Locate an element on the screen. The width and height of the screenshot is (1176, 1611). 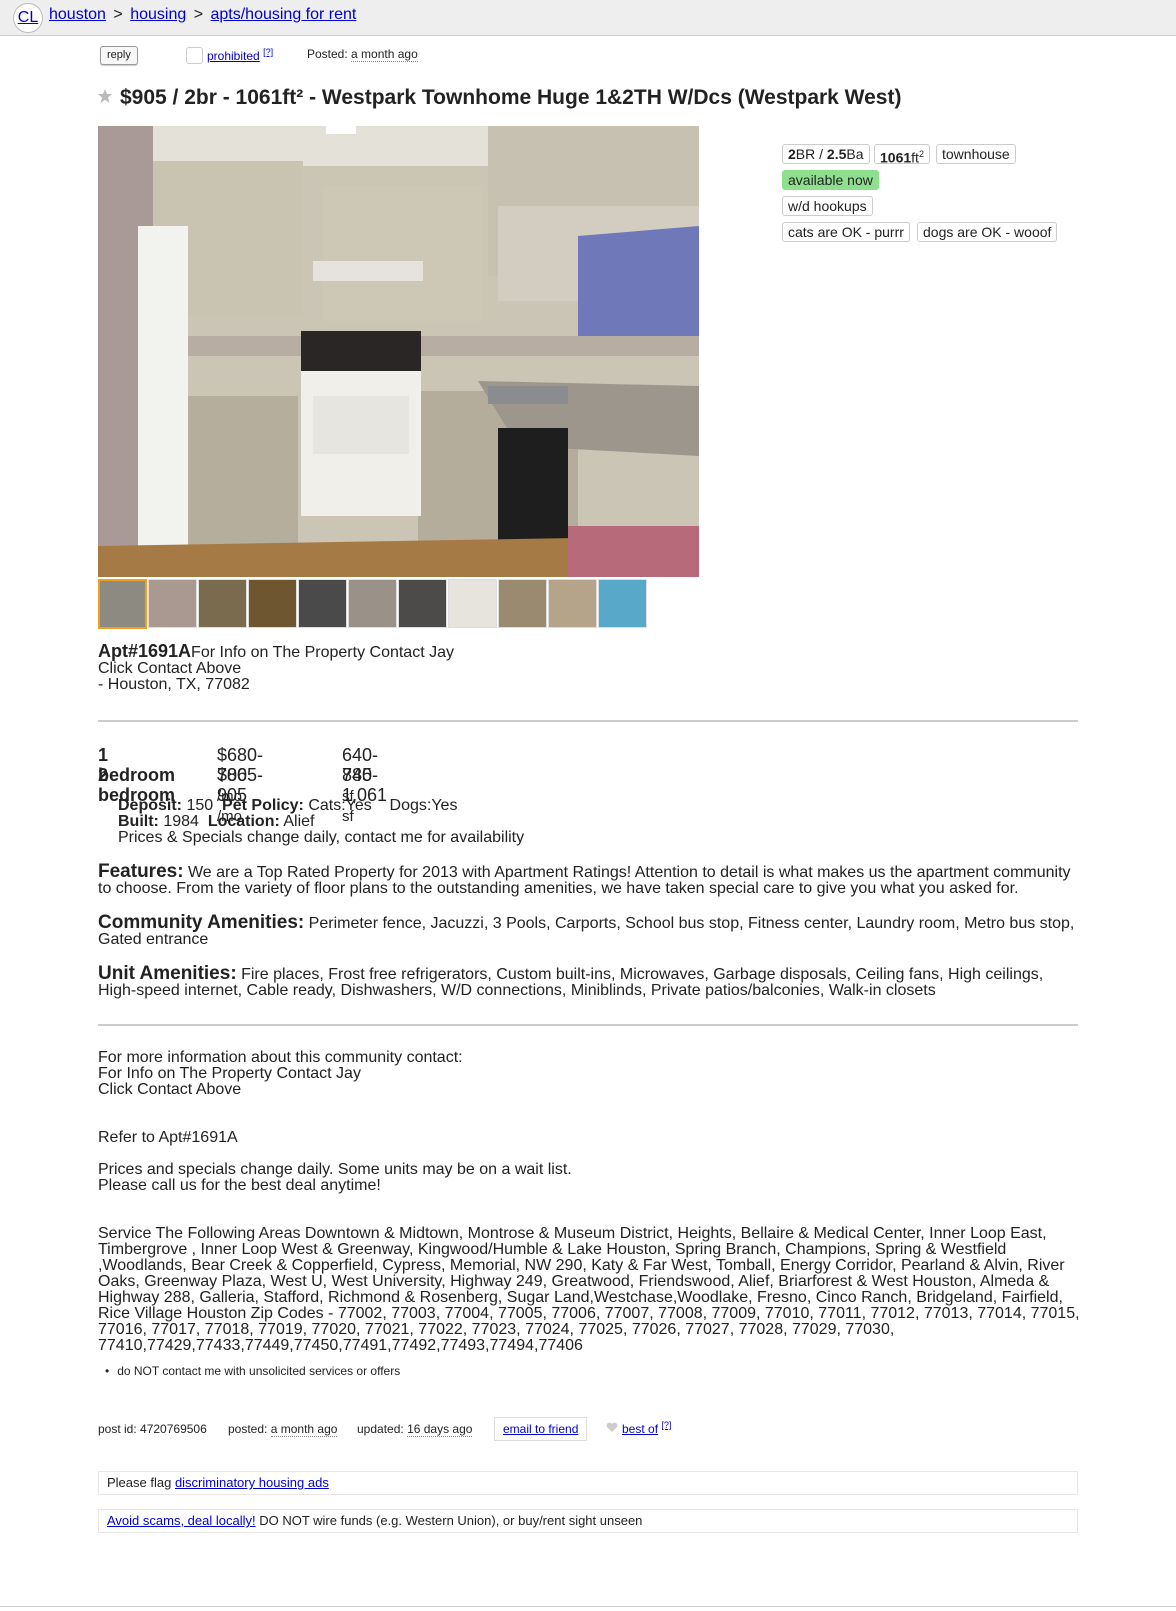
prohibited-help-link: [?] is located at coordinates (268, 52).